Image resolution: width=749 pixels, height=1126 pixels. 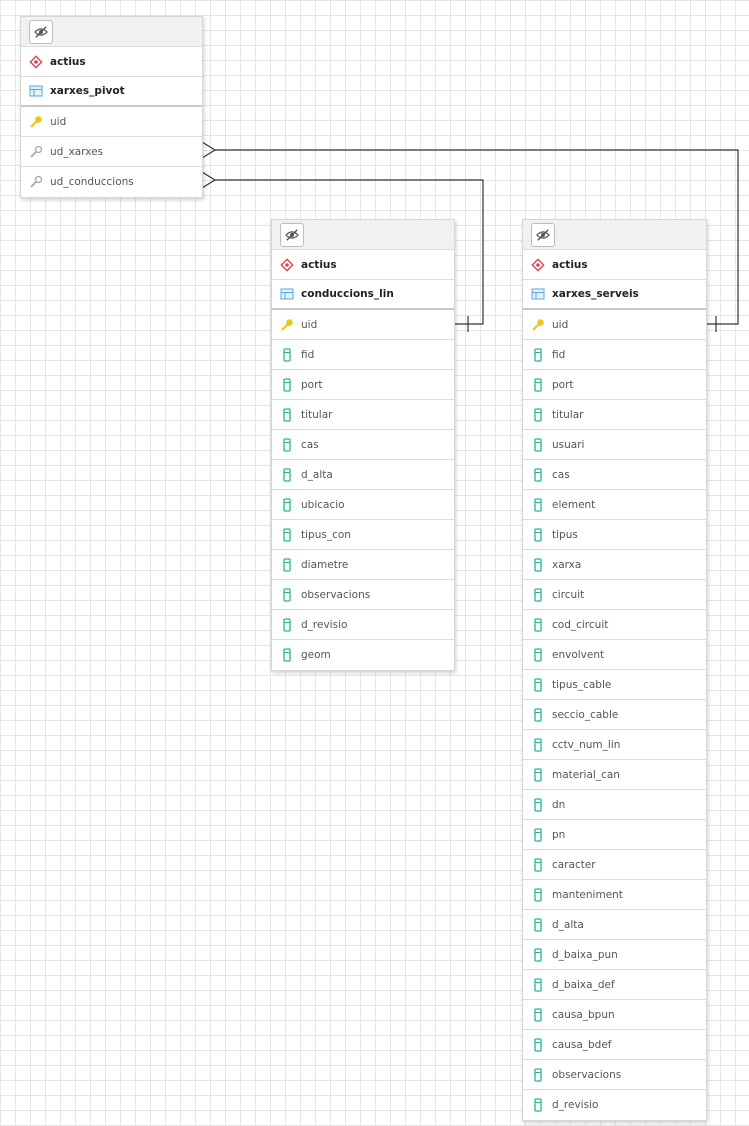 I want to click on column-name: diametre, so click(x=325, y=564).